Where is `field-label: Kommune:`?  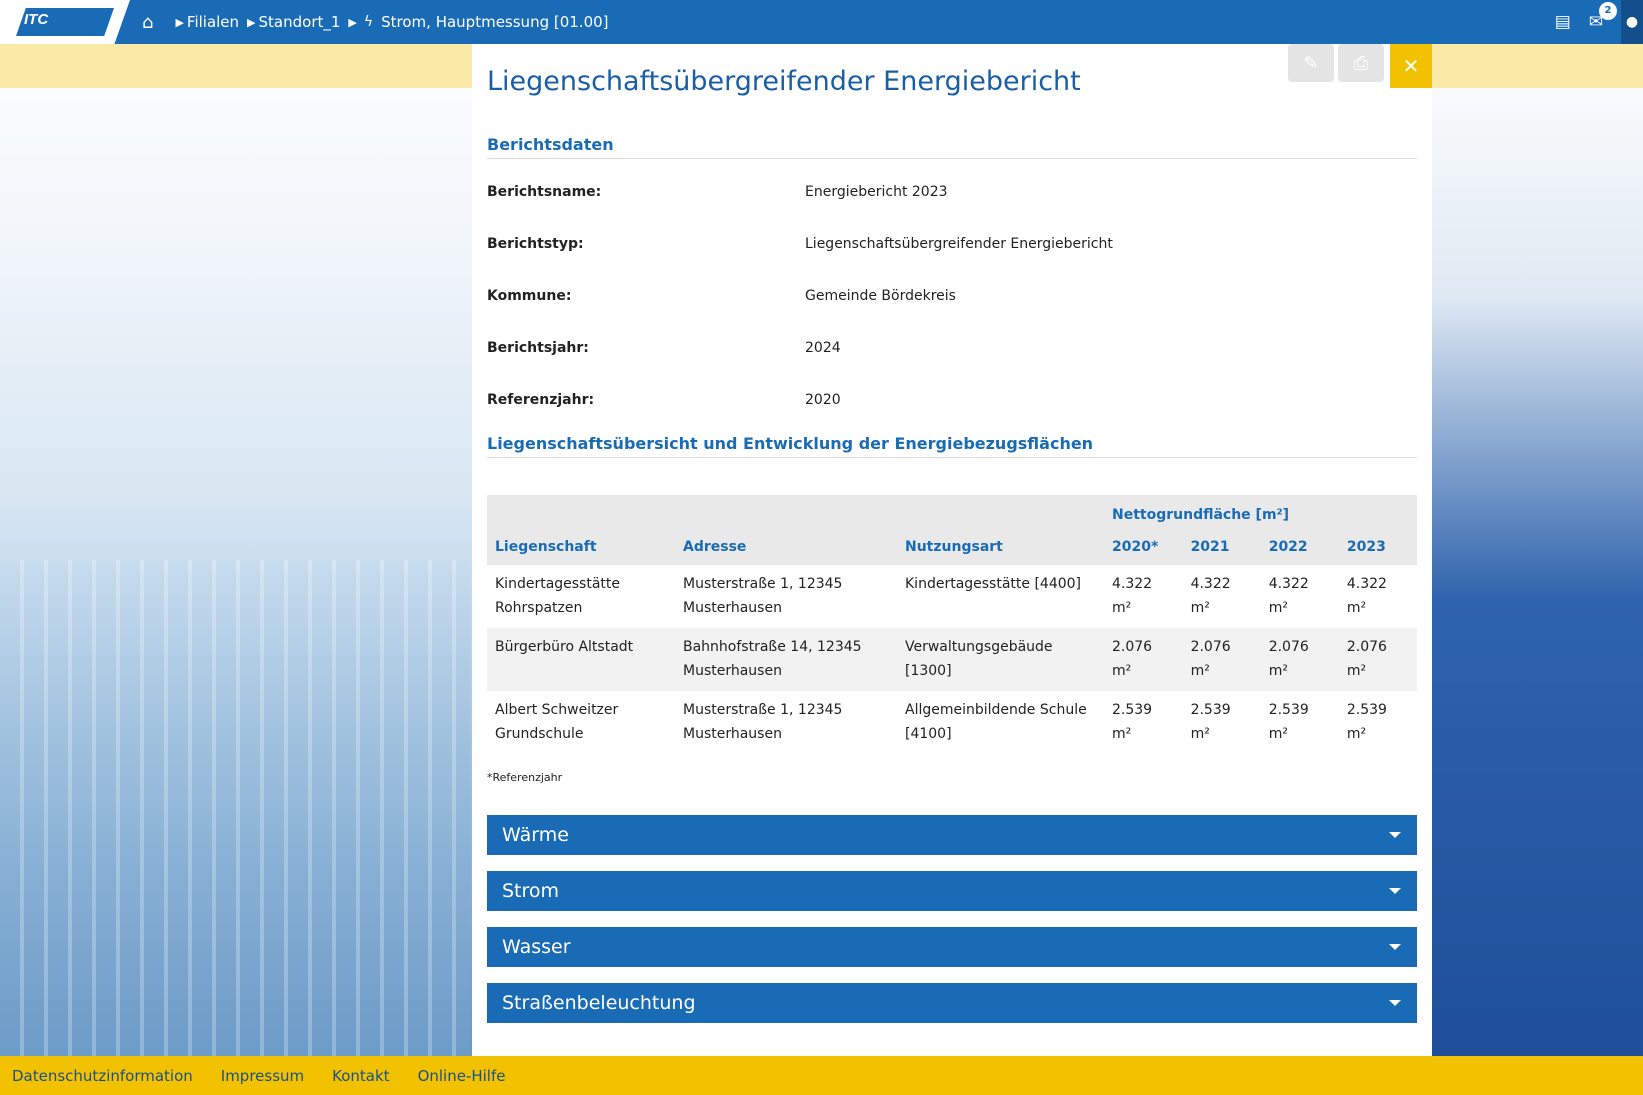 field-label: Kommune: is located at coordinates (529, 296).